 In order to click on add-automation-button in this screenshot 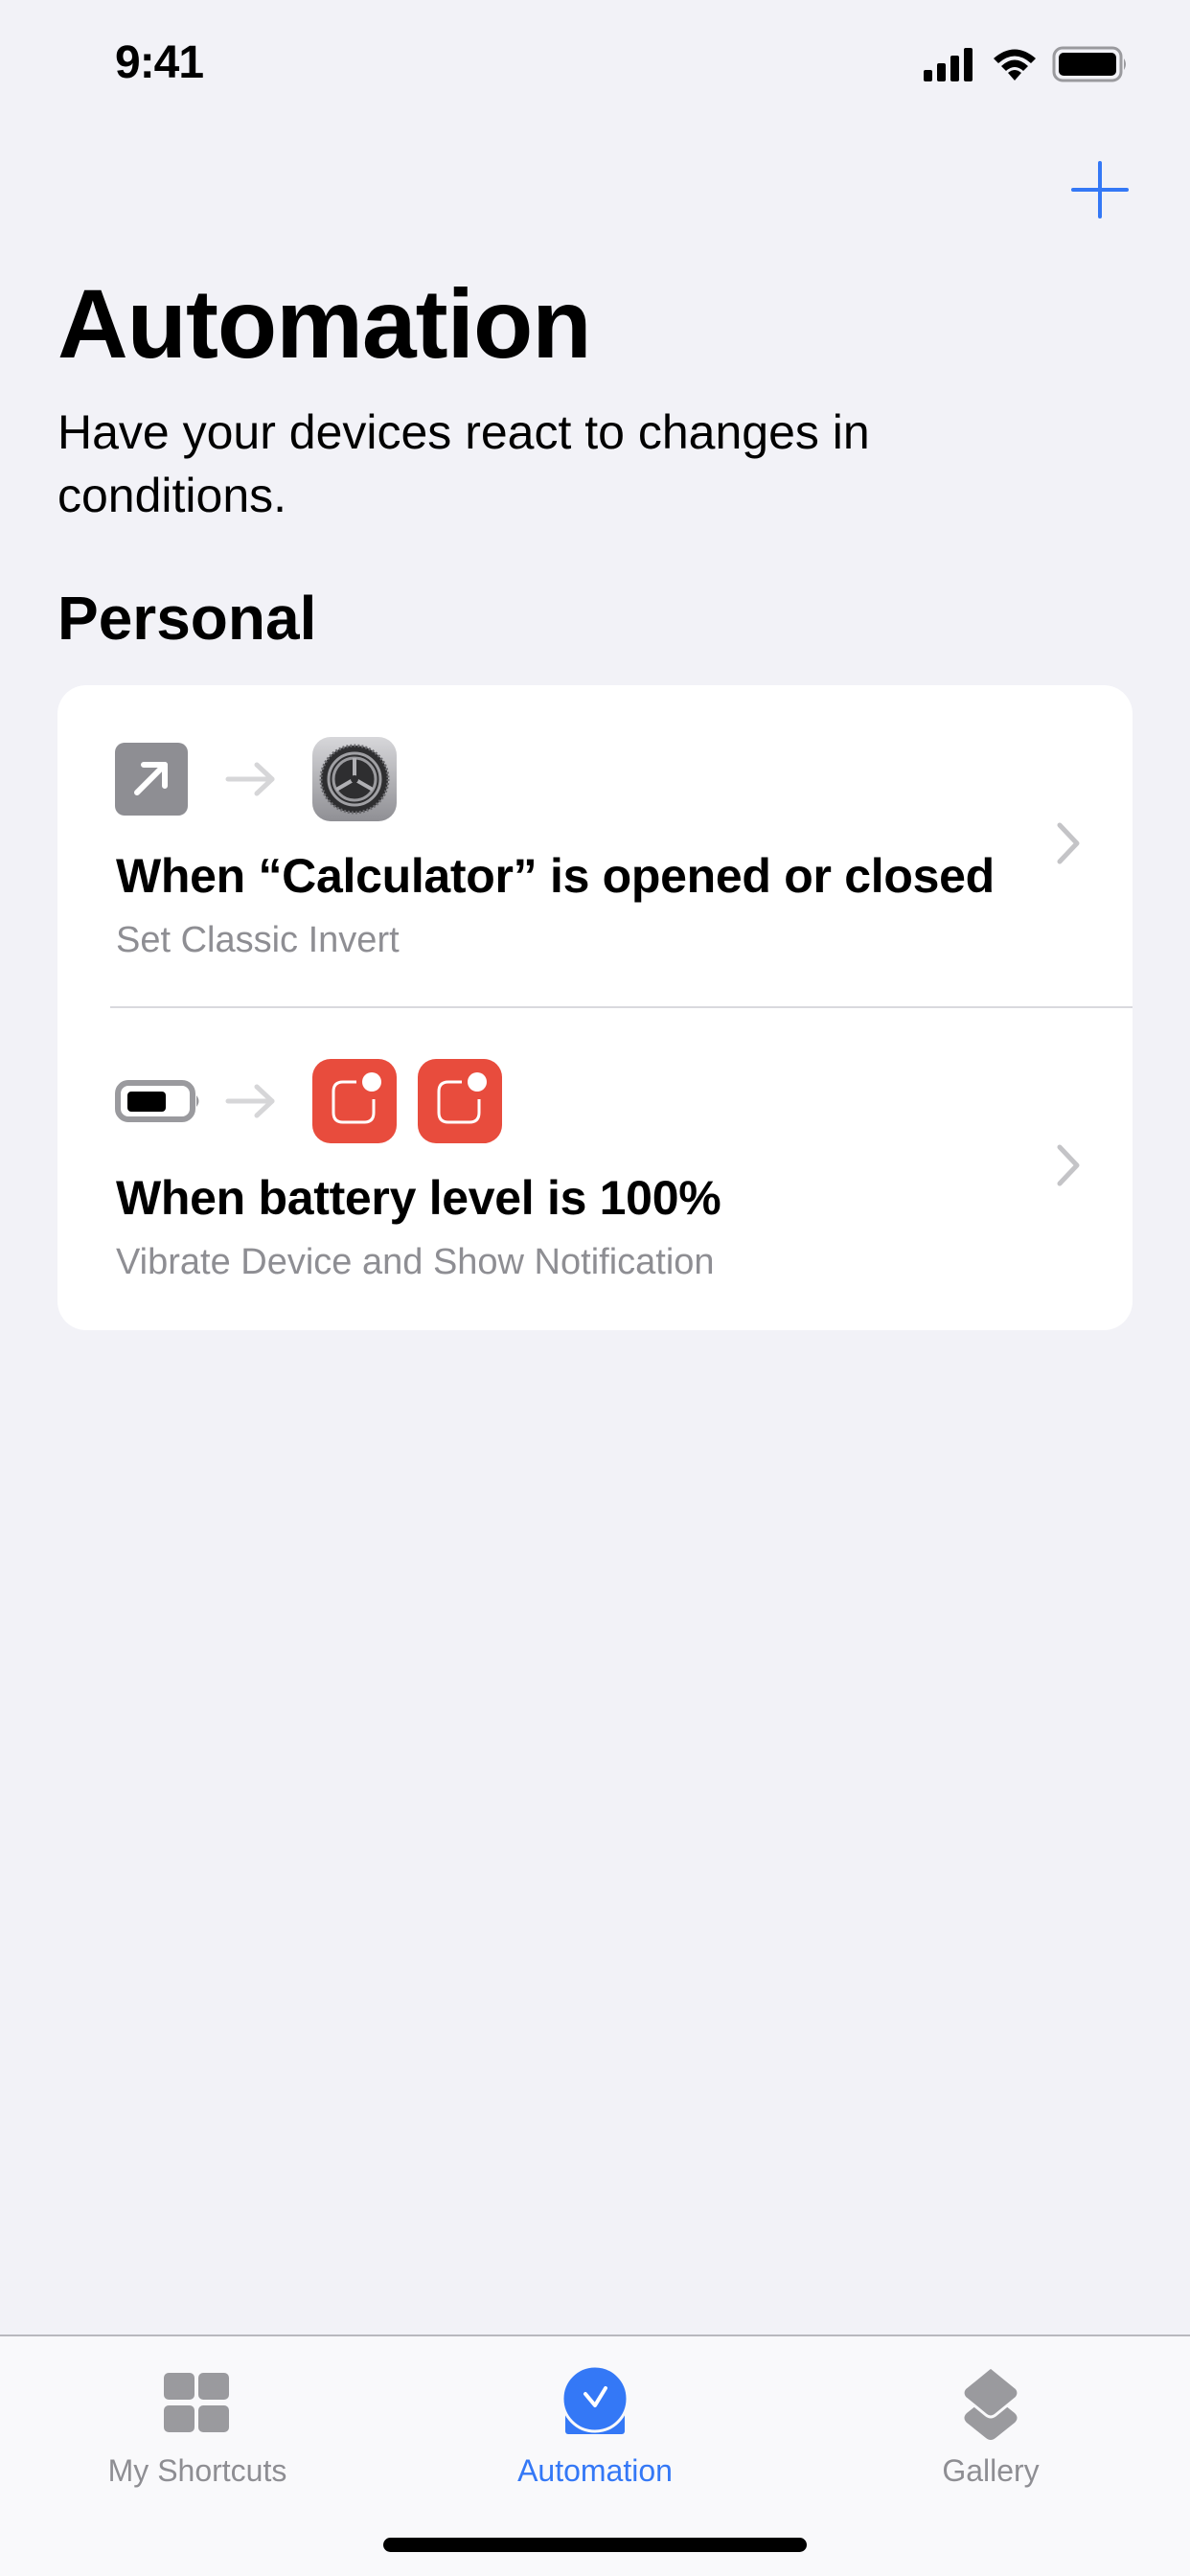, I will do `click(1100, 189)`.